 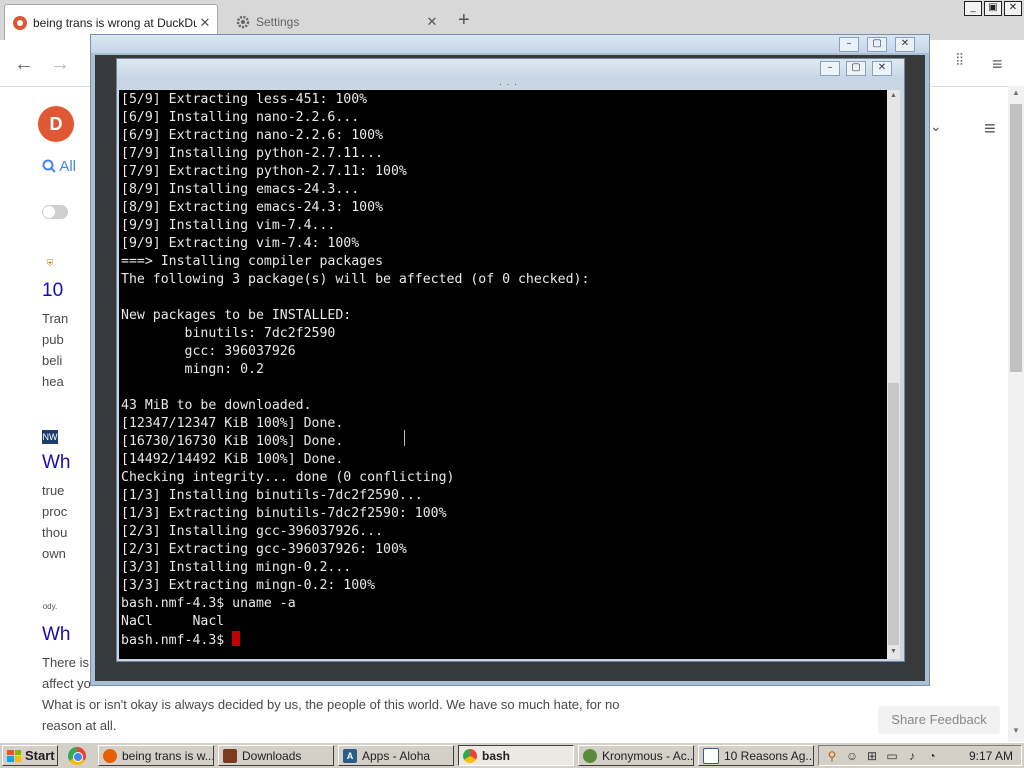 I want to click on search-icon, so click(x=49, y=166).